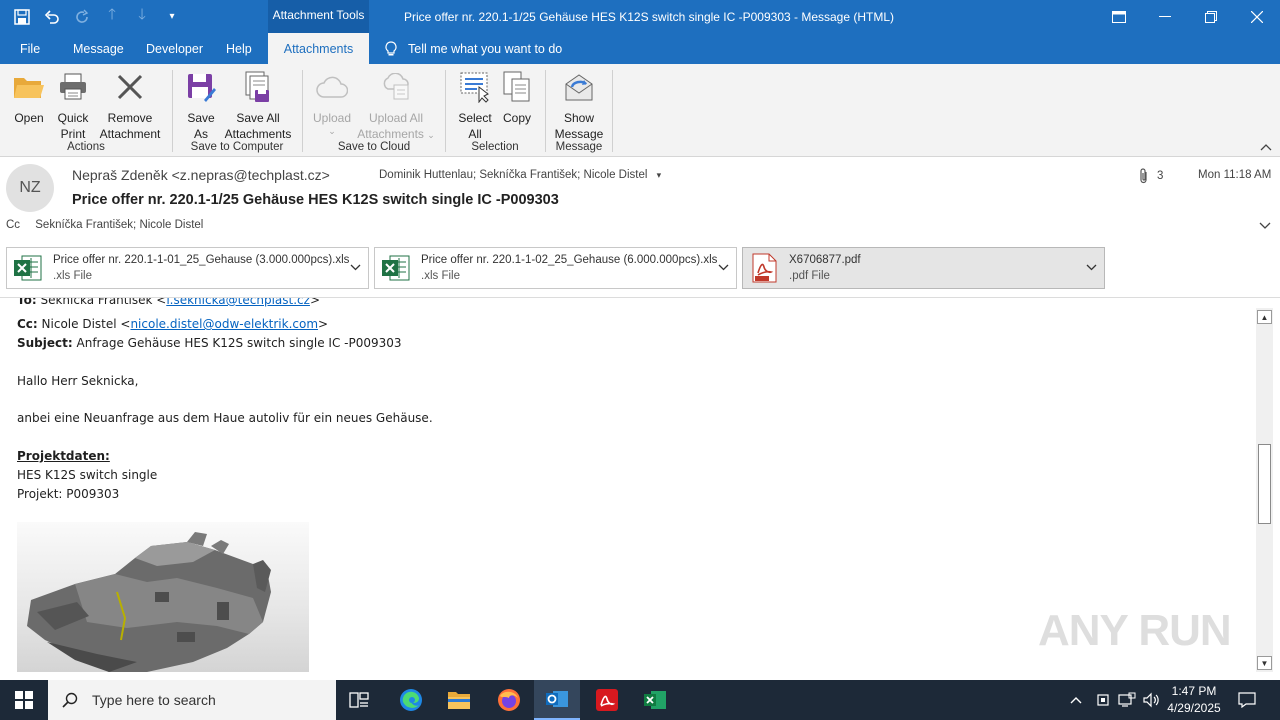 The width and height of the screenshot is (1280, 720). I want to click on tab-help: Help, so click(239, 48).